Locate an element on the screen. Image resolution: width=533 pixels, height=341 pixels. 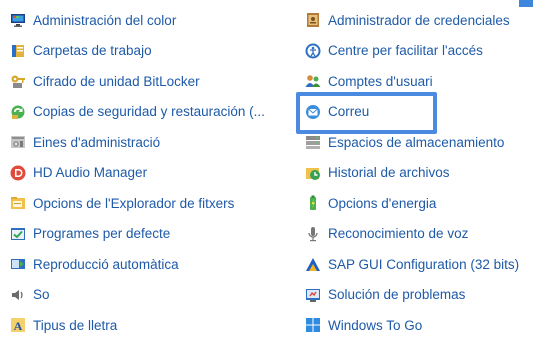
control-panel-item-label: HD Audio Manager is located at coordinates (90, 172).